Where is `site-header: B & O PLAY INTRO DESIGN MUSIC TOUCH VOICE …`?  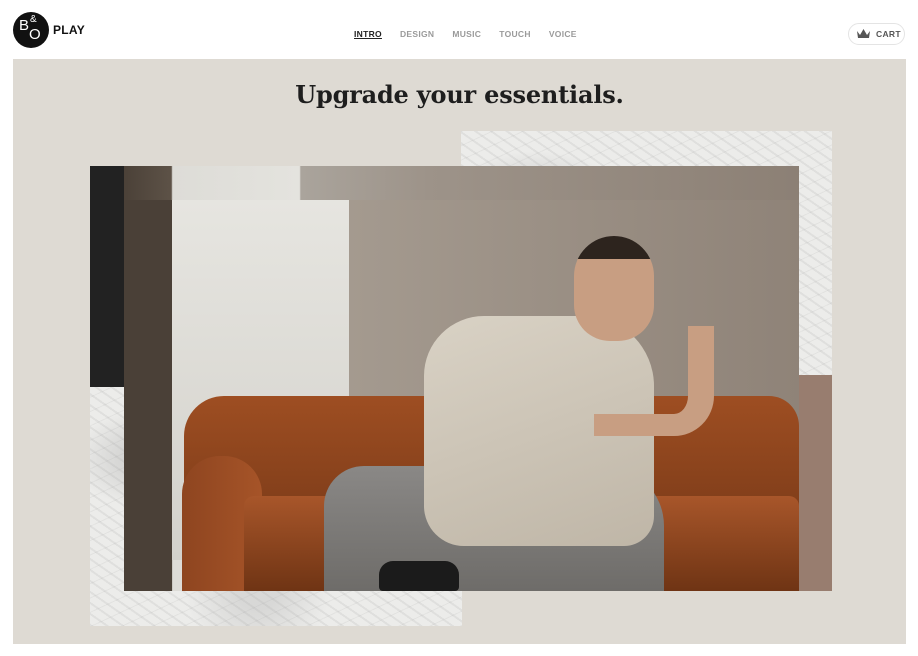 site-header: B & O PLAY INTRO DESIGN MUSIC TOUCH VOICE … is located at coordinates (459, 29).